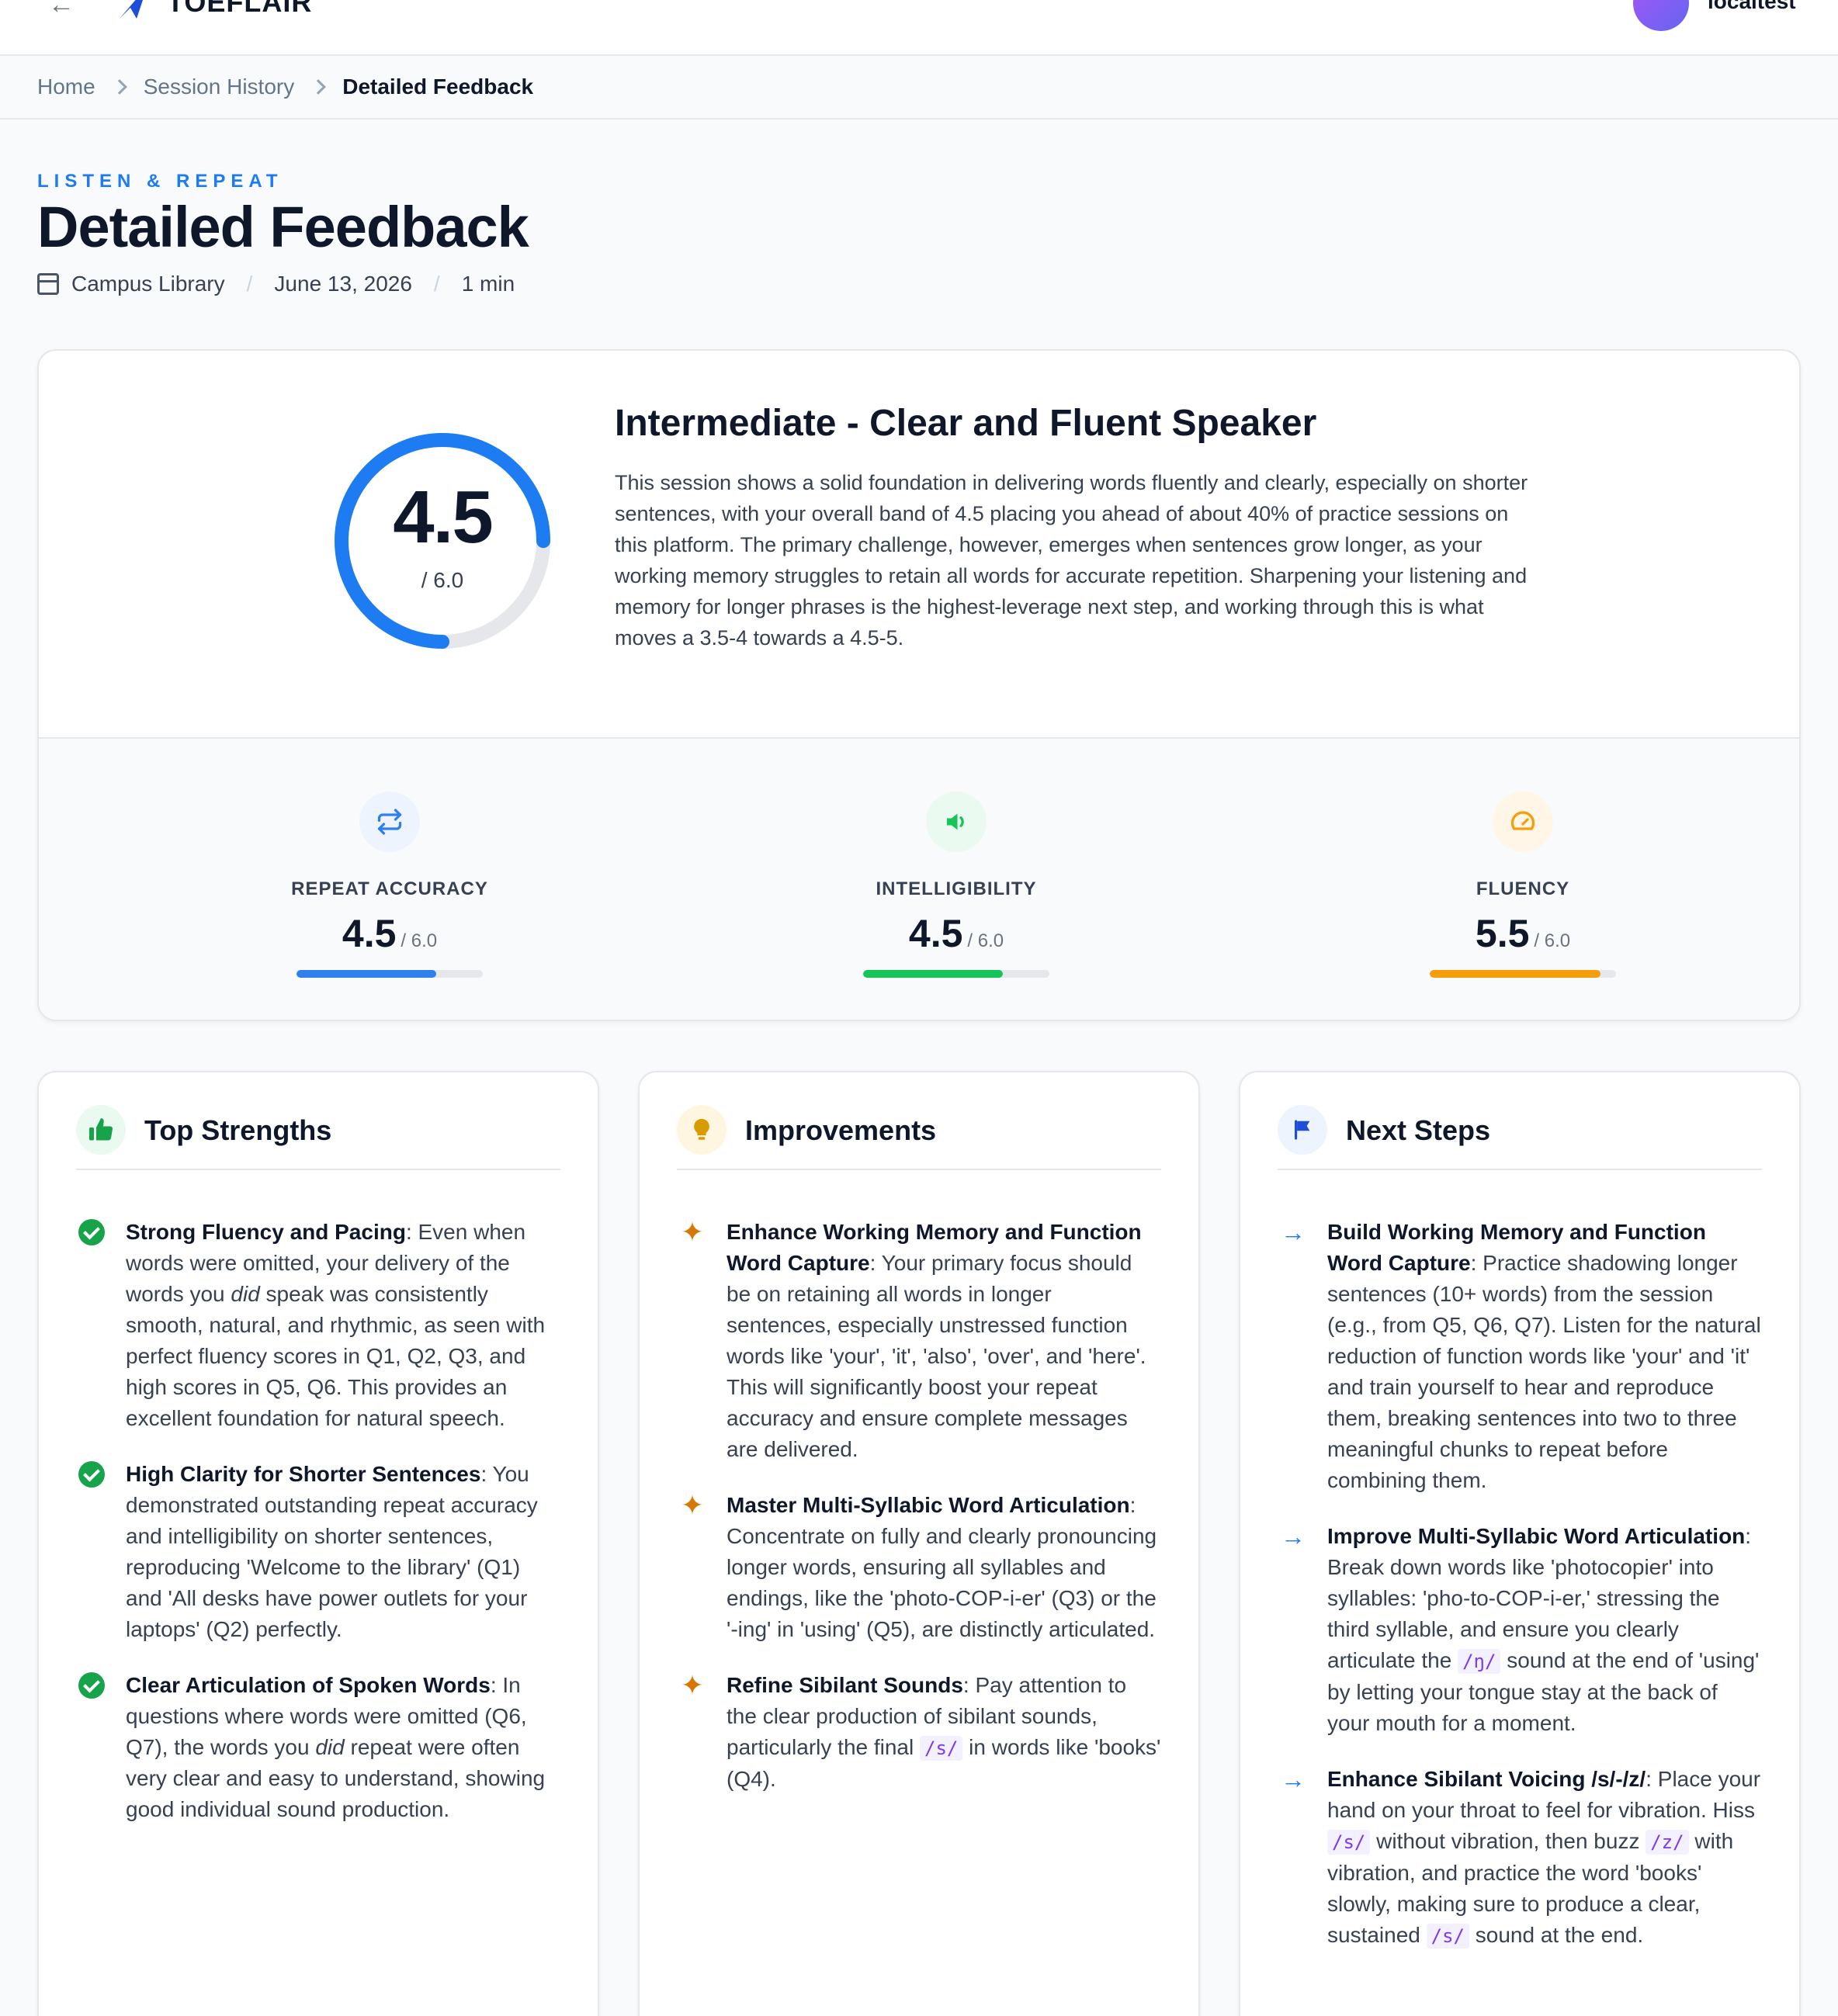 The image size is (1838, 2016). Describe the element at coordinates (219, 87) in the screenshot. I see `breadcrumb-session-history: Session History` at that location.